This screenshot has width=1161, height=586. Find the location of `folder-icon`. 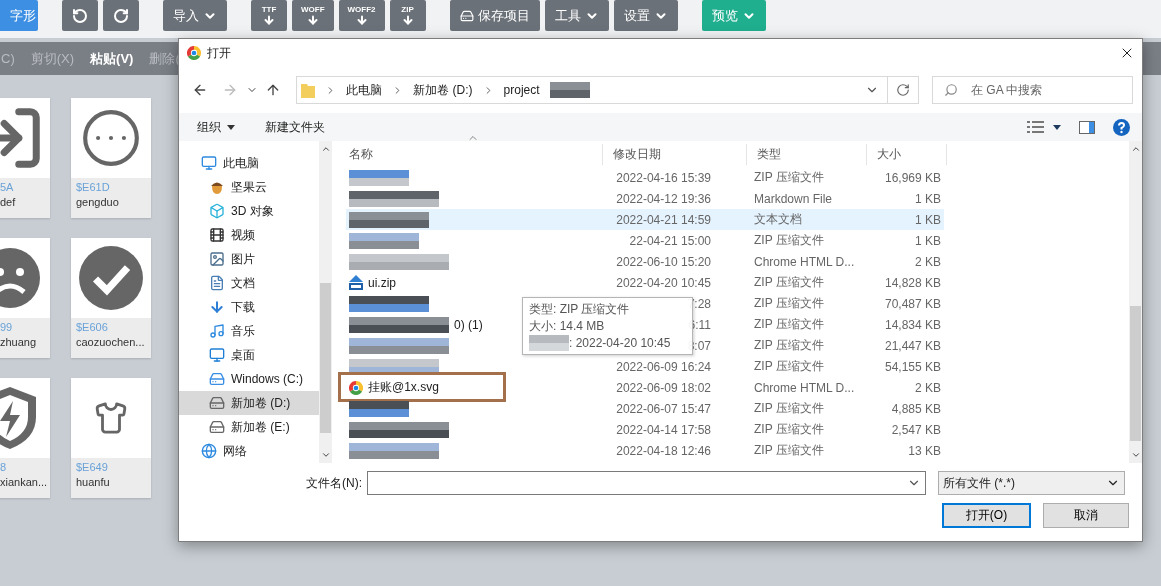

folder-icon is located at coordinates (308, 90).